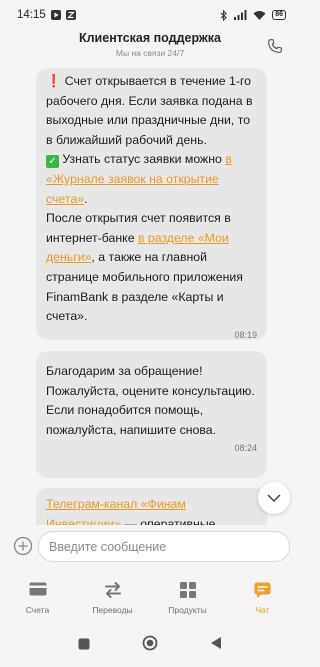 This screenshot has width=320, height=667. What do you see at coordinates (187, 590) in the screenshot?
I see `grid-icon` at bounding box center [187, 590].